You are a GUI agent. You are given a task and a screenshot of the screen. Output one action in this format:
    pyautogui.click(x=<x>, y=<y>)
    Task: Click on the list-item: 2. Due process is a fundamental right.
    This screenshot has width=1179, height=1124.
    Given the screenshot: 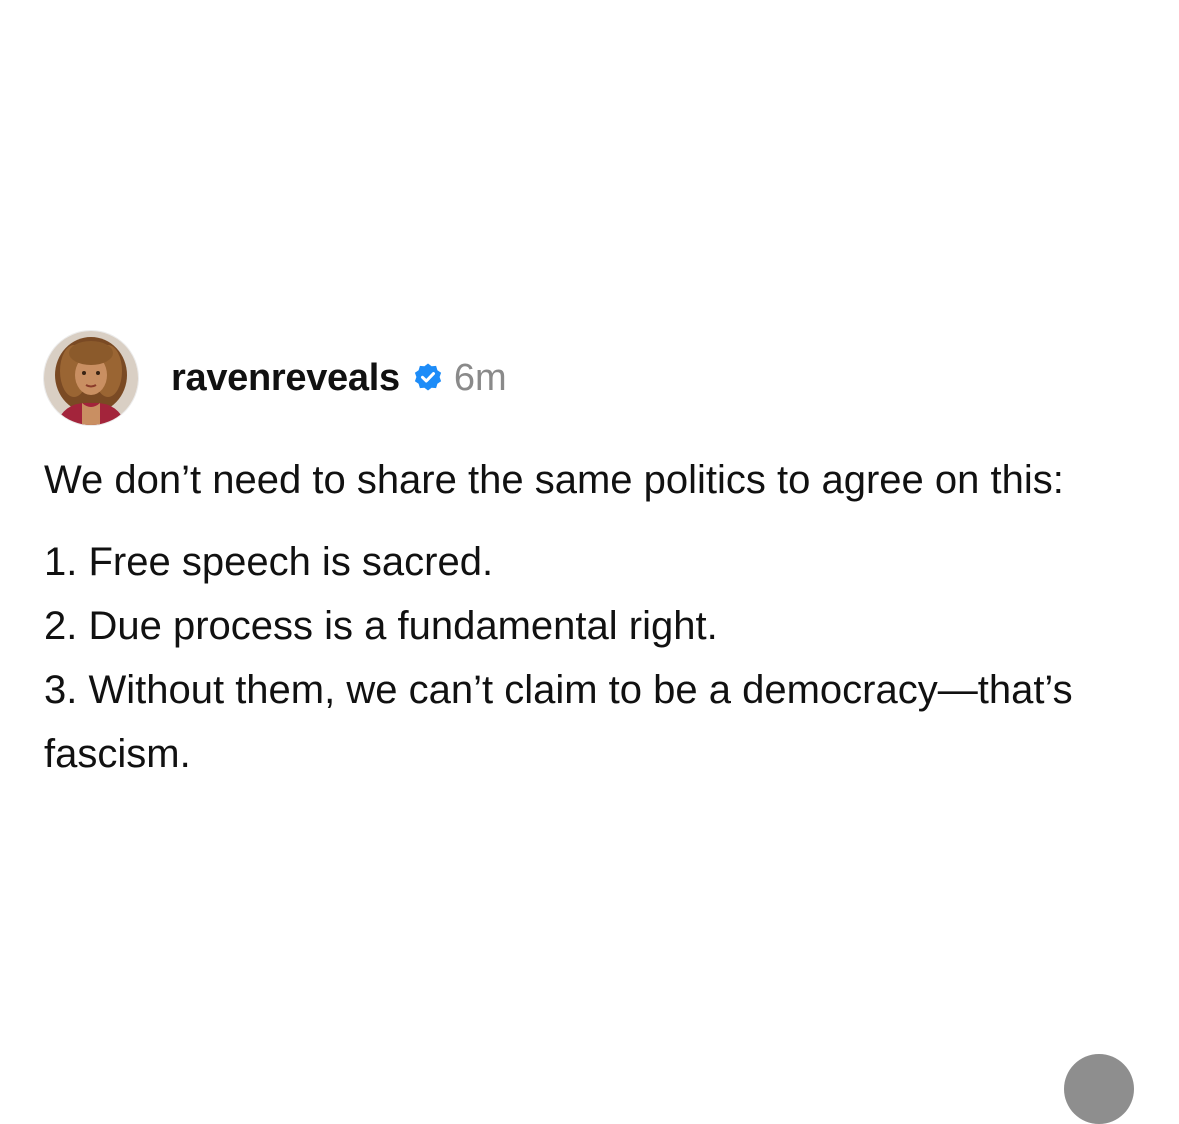 What is the action you would take?
    pyautogui.click(x=381, y=626)
    